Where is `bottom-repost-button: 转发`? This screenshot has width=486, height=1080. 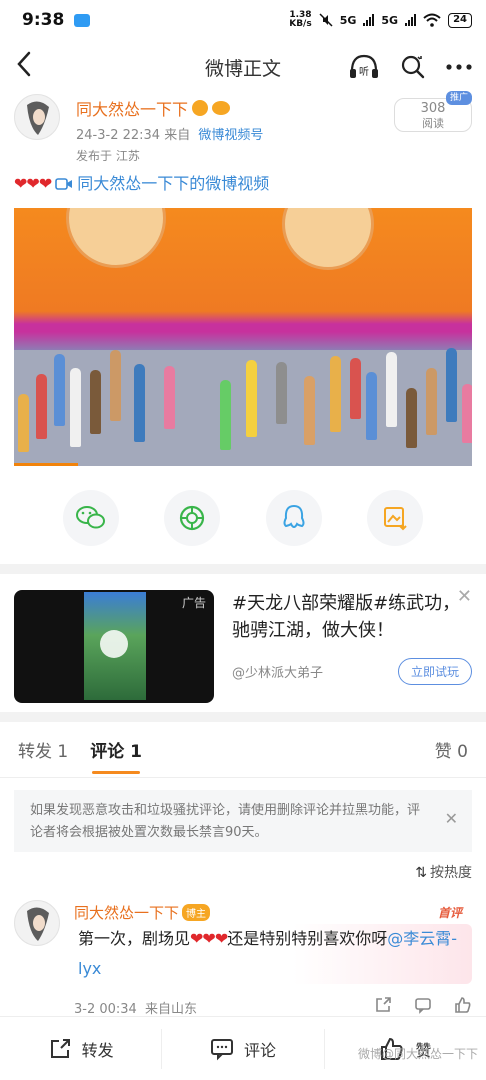
bottom-repost-button: 转发 is located at coordinates (81, 1048).